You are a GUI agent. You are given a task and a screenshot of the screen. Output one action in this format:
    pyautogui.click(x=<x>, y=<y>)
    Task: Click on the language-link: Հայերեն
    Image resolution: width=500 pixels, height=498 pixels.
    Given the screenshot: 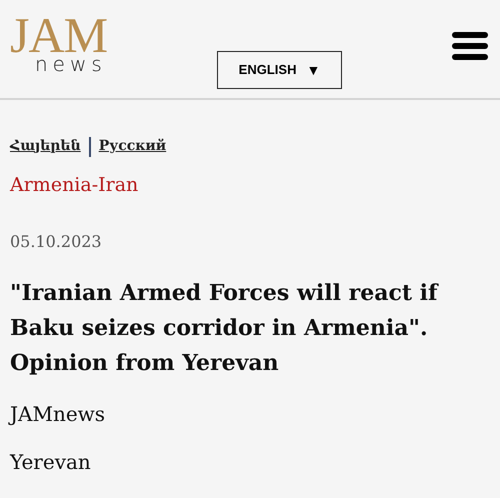 What is the action you would take?
    pyautogui.click(x=45, y=146)
    